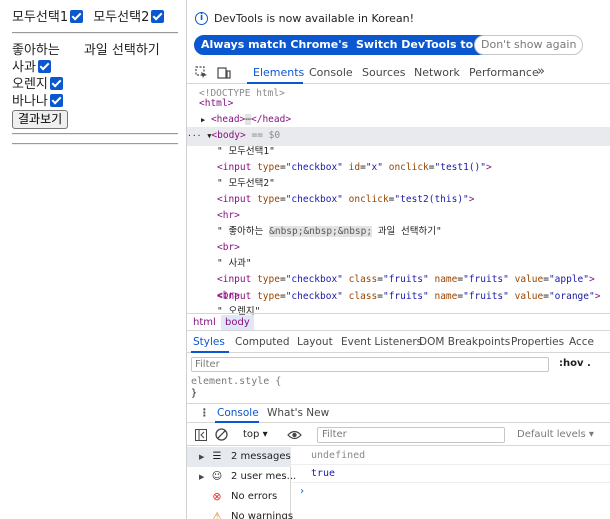 The width and height of the screenshot is (610, 519). I want to click on eye-icon, so click(294, 435).